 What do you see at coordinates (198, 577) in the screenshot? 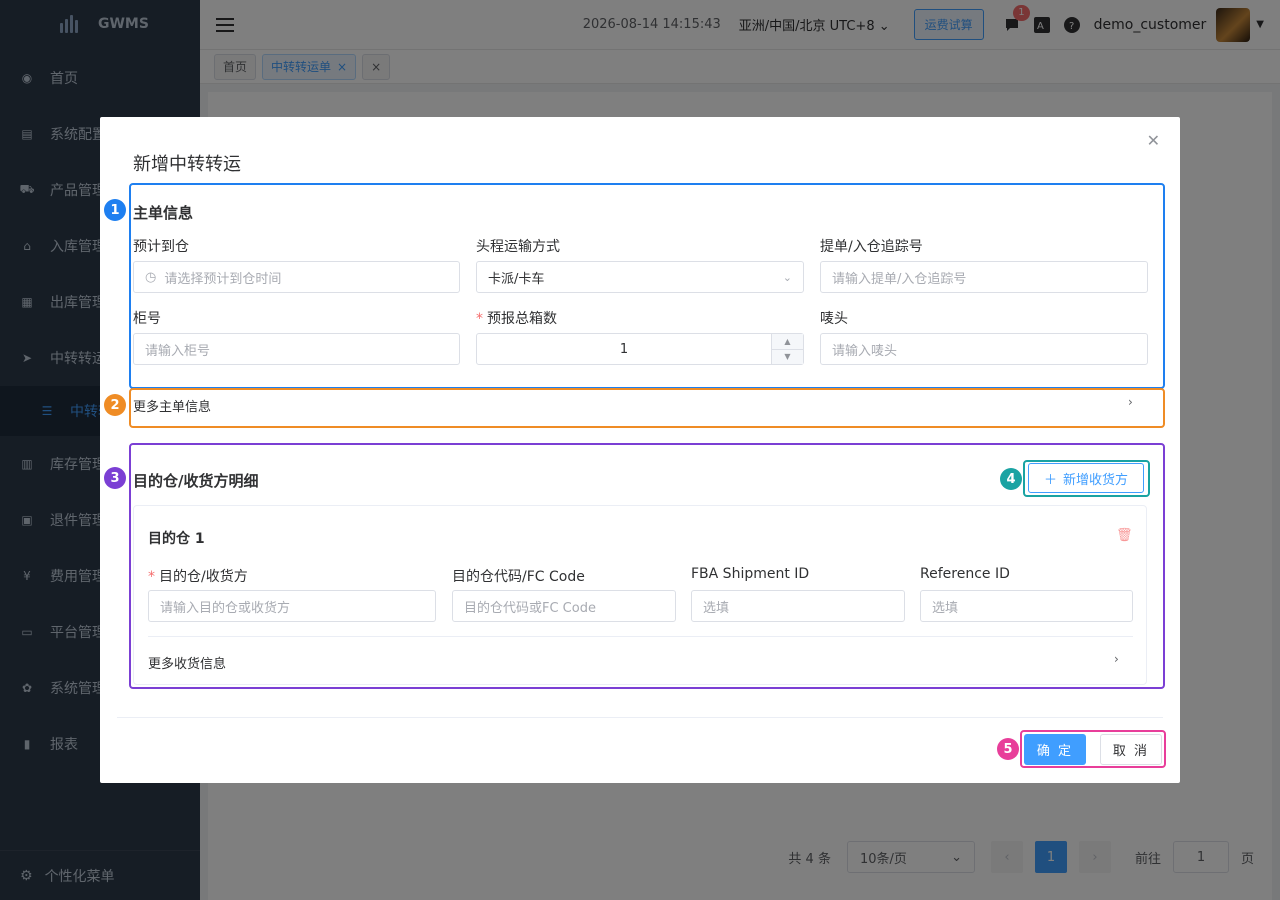
I see `dest-label: * 目的仓/收货方` at bounding box center [198, 577].